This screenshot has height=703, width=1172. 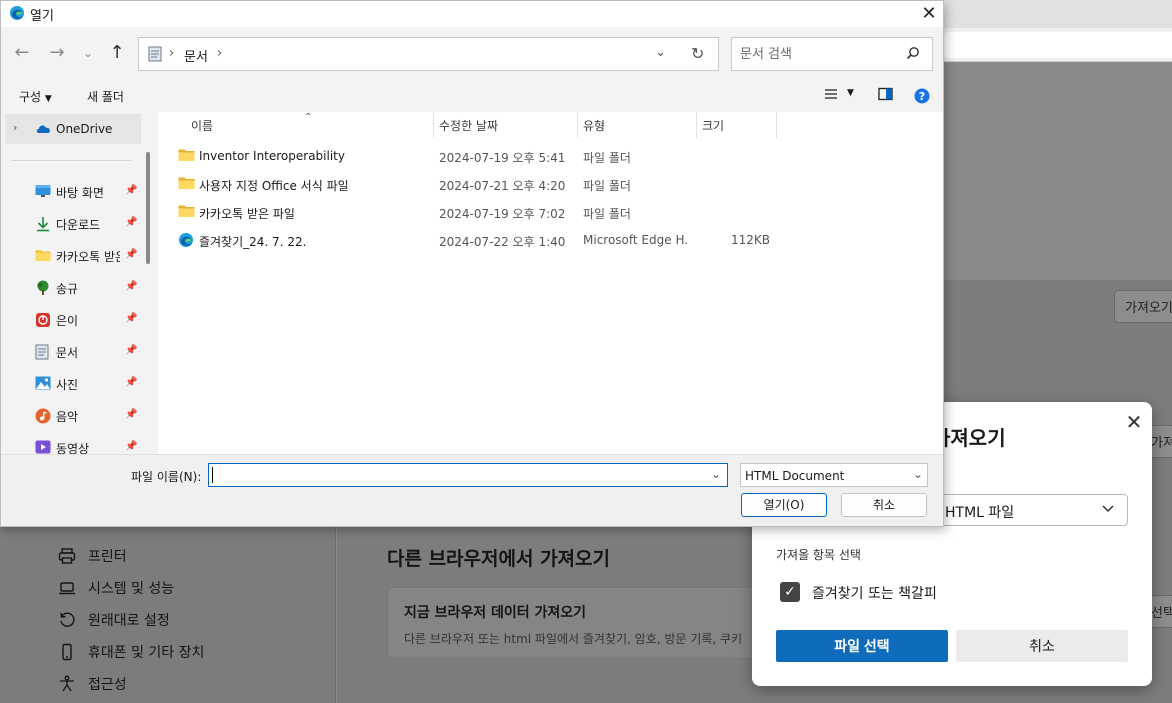 What do you see at coordinates (790, 592) in the screenshot?
I see `favorites-checkbox: ✓` at bounding box center [790, 592].